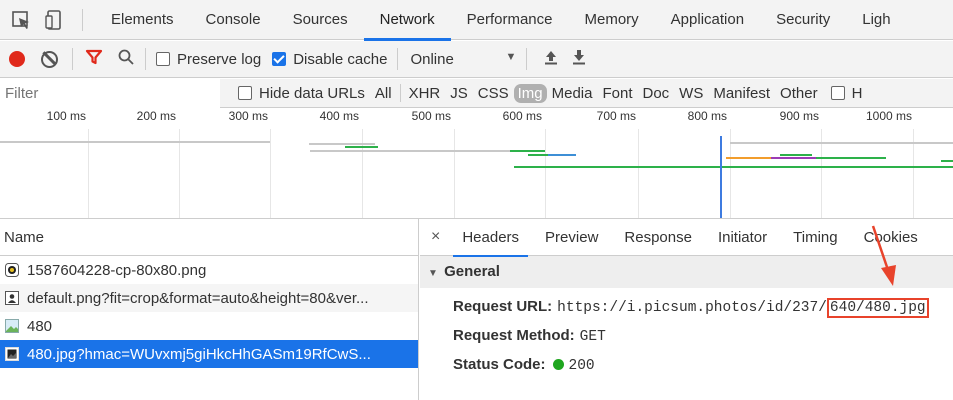  Describe the element at coordinates (142, 20) in the screenshot. I see `tab-elements: Elements` at that location.